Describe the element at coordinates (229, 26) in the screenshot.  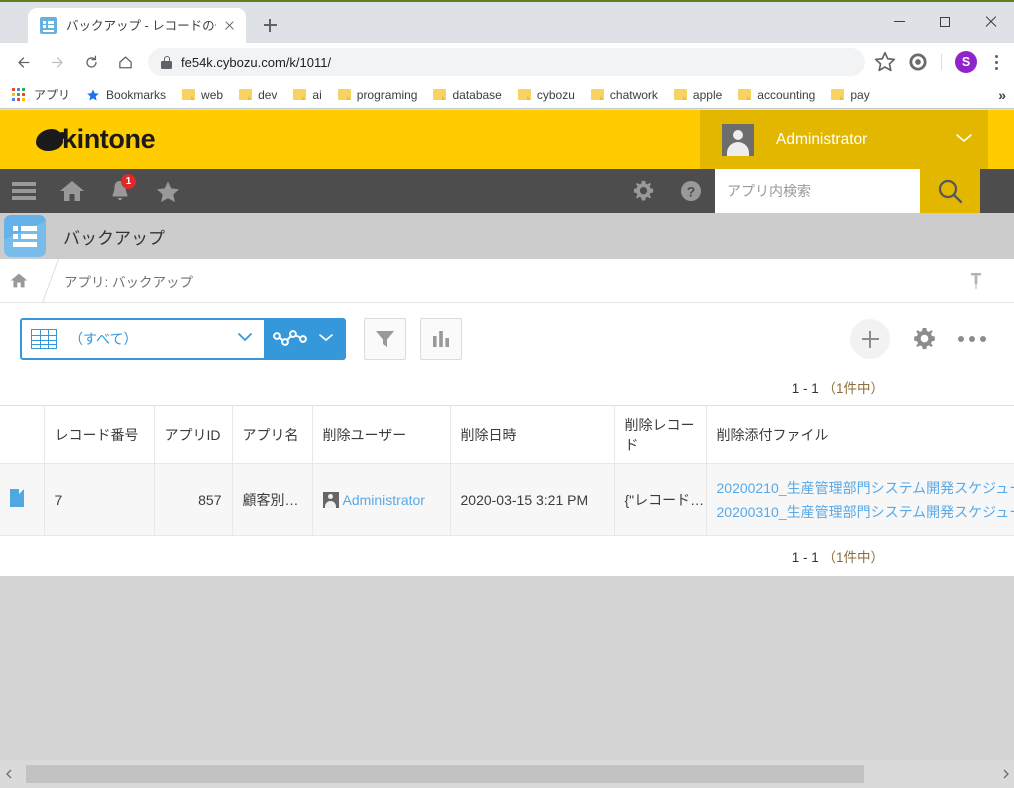
I see `close-icon` at that location.